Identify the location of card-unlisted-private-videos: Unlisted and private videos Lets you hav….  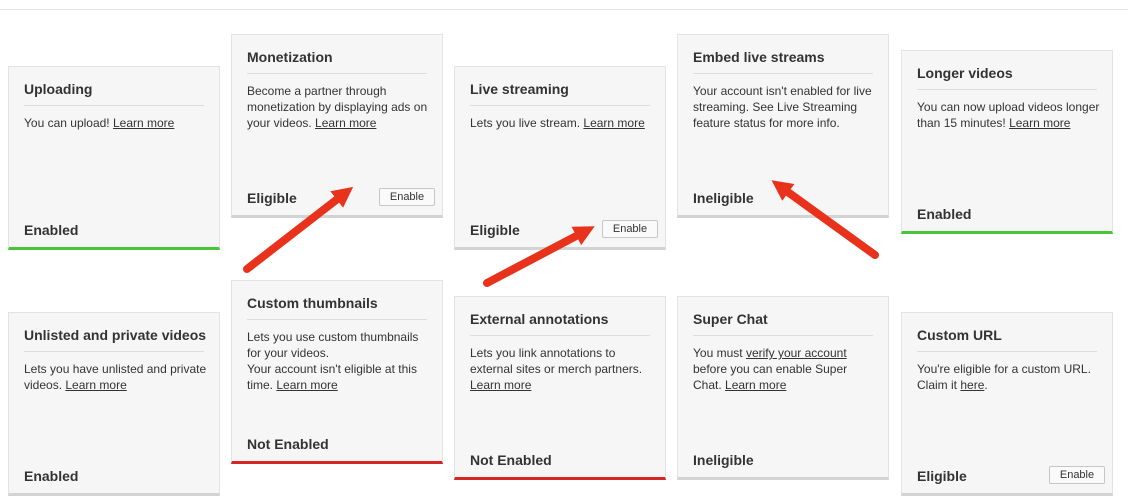
(114, 404).